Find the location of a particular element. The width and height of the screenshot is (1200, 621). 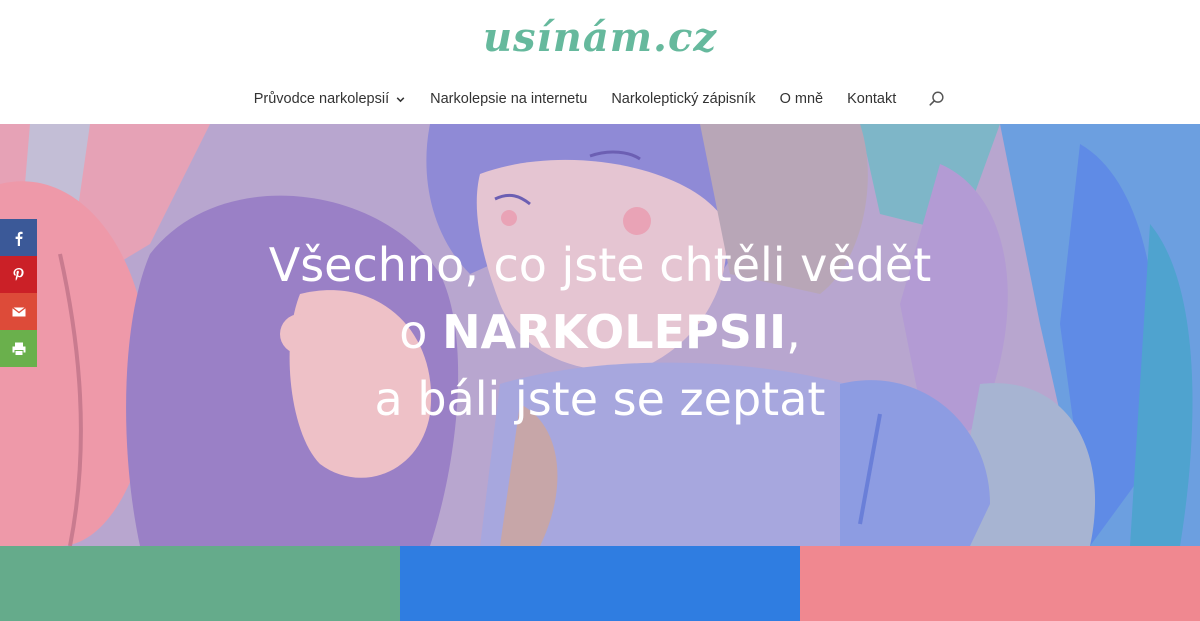

nav-item-kontakt: Kontakt is located at coordinates (871, 99).